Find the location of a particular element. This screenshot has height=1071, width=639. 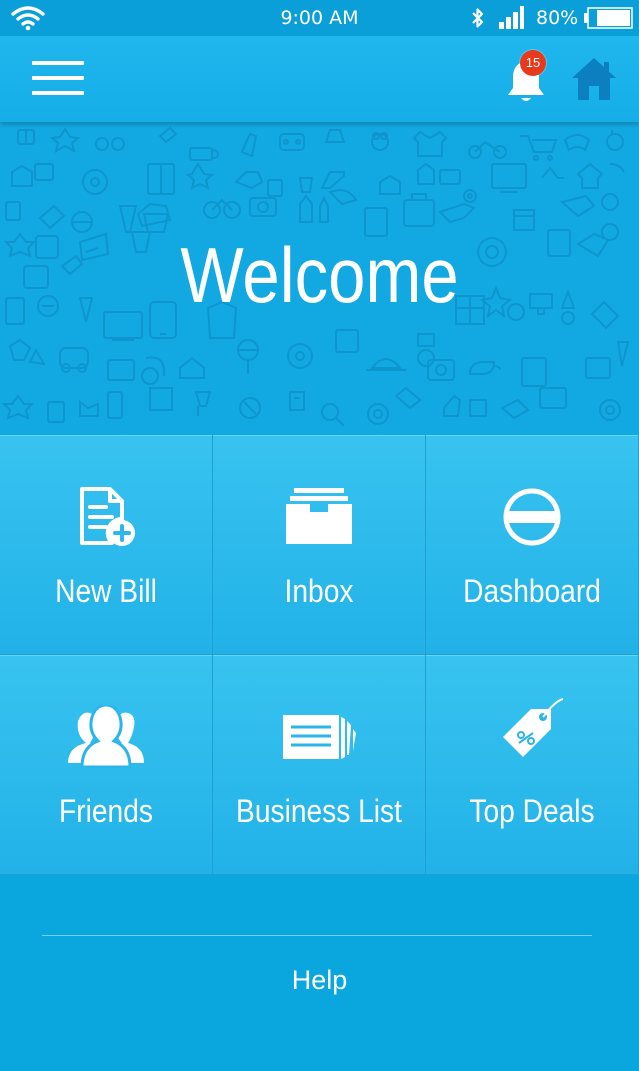

notification-badge: 15 is located at coordinates (533, 63).